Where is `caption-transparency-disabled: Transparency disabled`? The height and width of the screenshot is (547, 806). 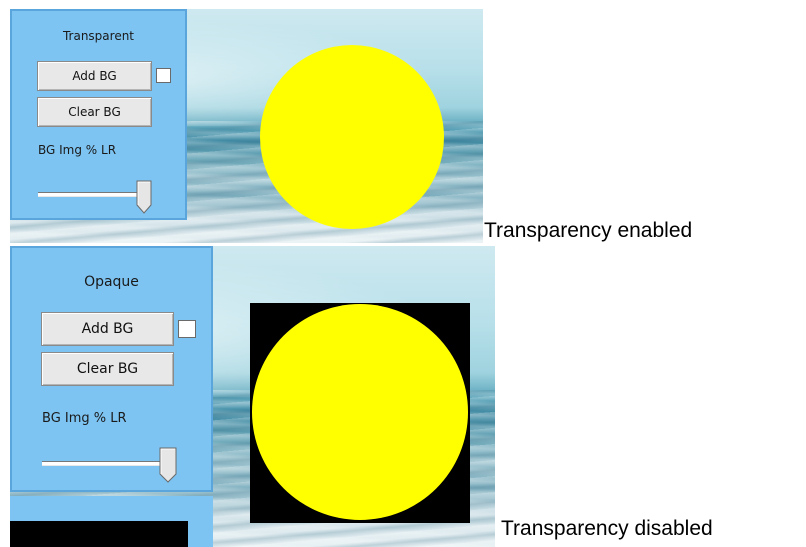
caption-transparency-disabled: Transparency disabled is located at coordinates (607, 528).